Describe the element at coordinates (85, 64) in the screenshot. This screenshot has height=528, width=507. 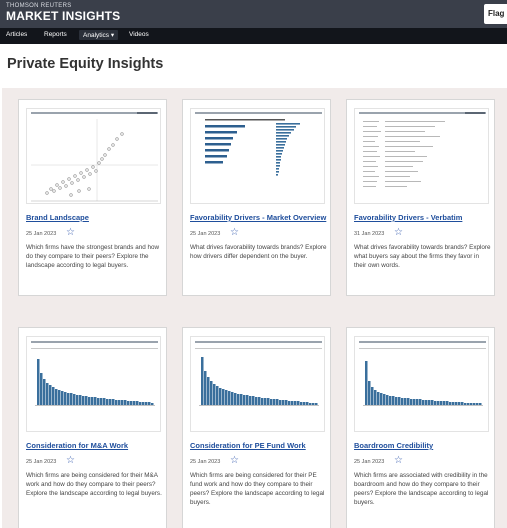
I see `page-title: Private Equity Insights` at that location.